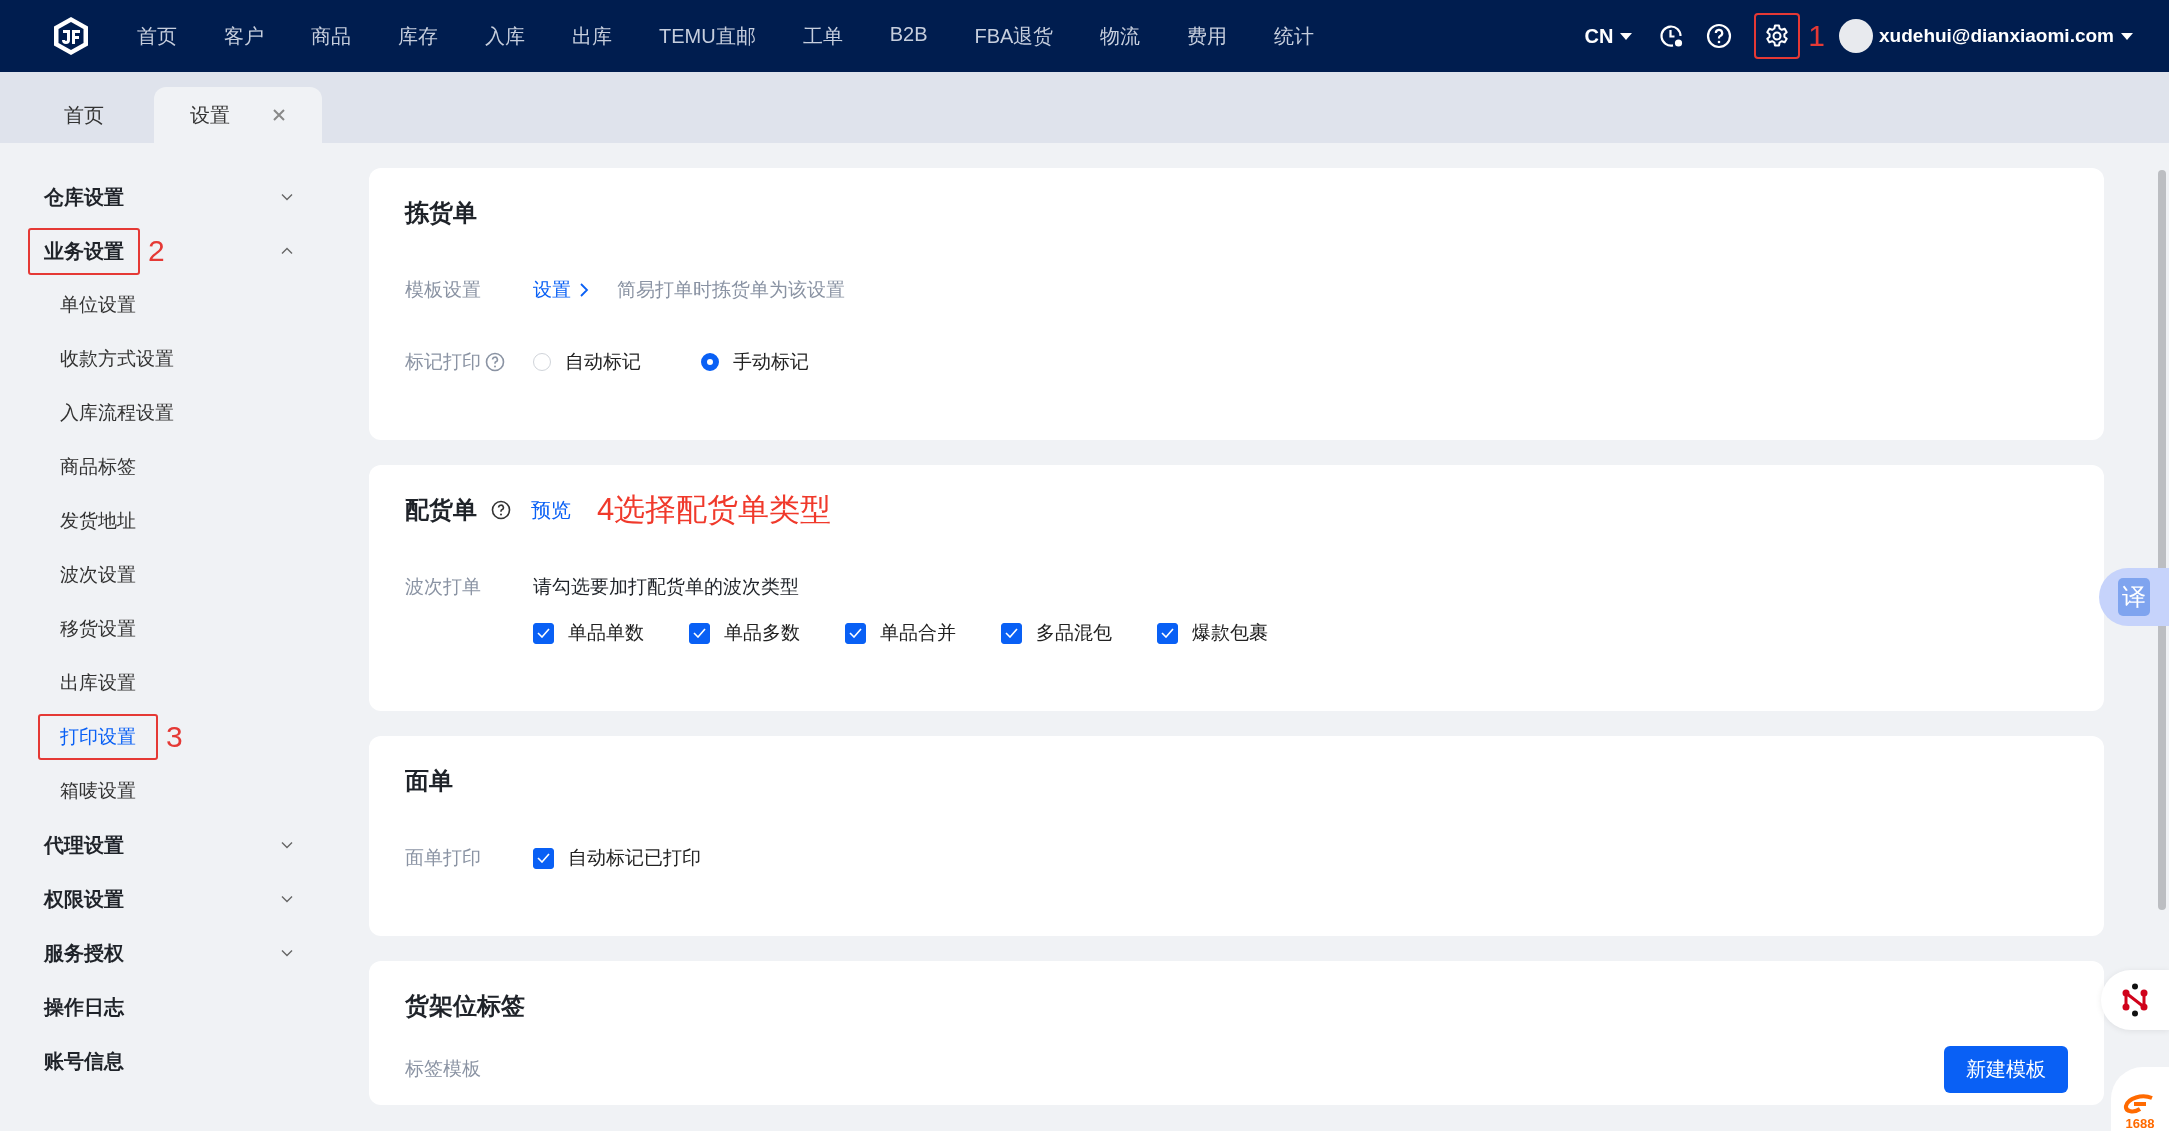  What do you see at coordinates (84, 115) in the screenshot?
I see `page-tab: 首页` at bounding box center [84, 115].